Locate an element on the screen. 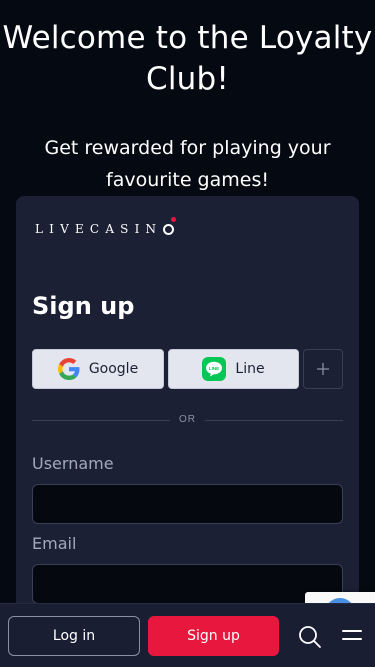 The width and height of the screenshot is (375, 667). username-label: Username is located at coordinates (73, 463).